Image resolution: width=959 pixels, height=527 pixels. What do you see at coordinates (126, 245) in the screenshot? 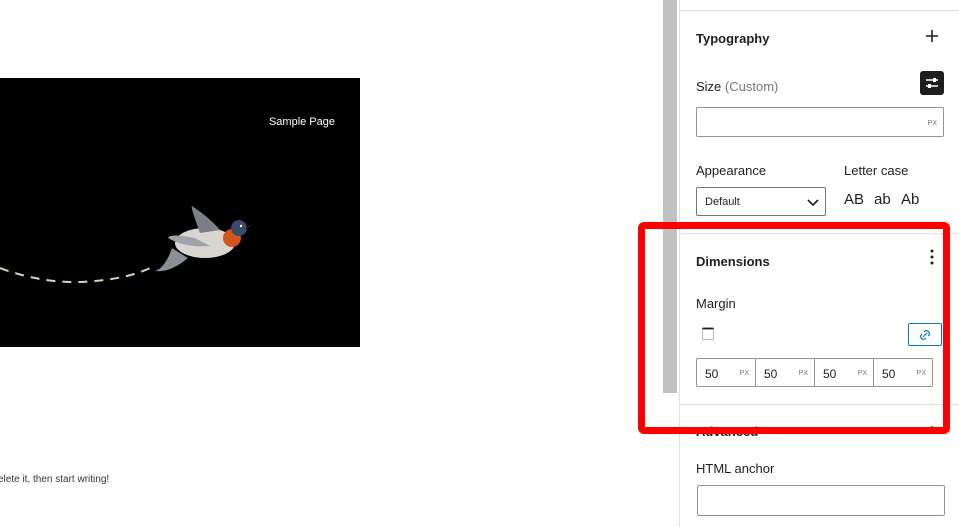
I see `bird-illustration` at bounding box center [126, 245].